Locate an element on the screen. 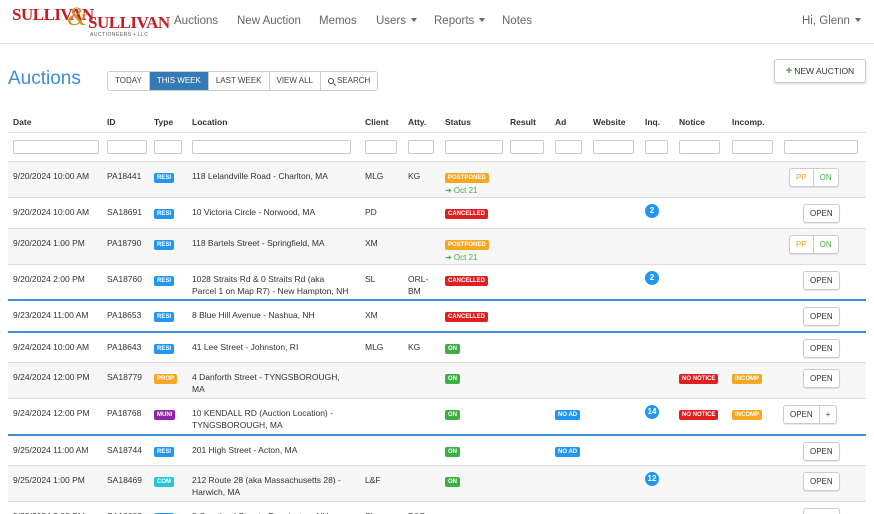  row-actions: OPEN is located at coordinates (821, 213).